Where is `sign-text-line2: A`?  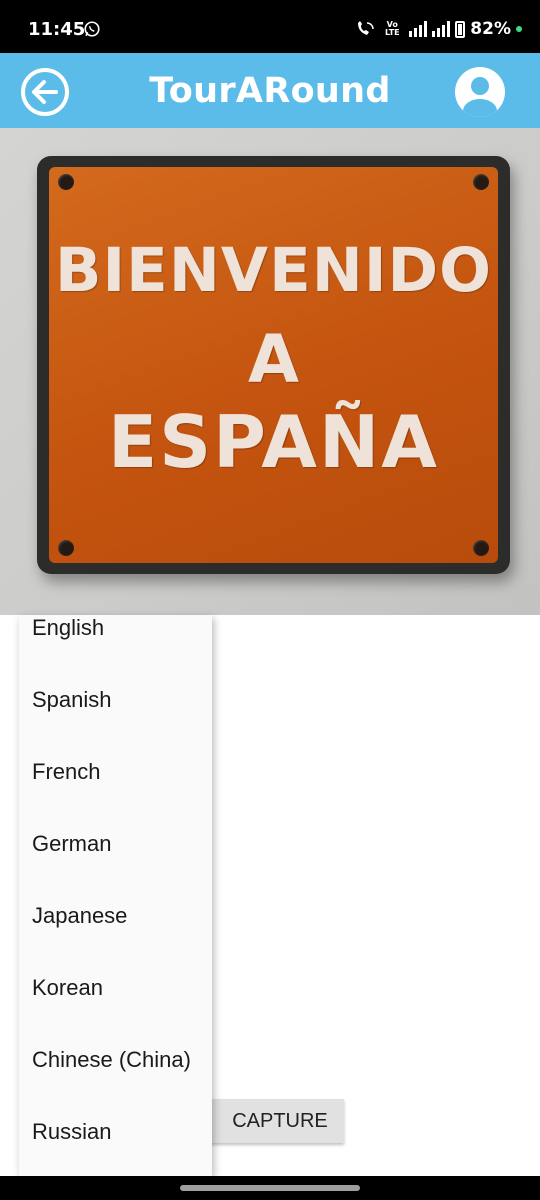 sign-text-line2: A is located at coordinates (273, 359).